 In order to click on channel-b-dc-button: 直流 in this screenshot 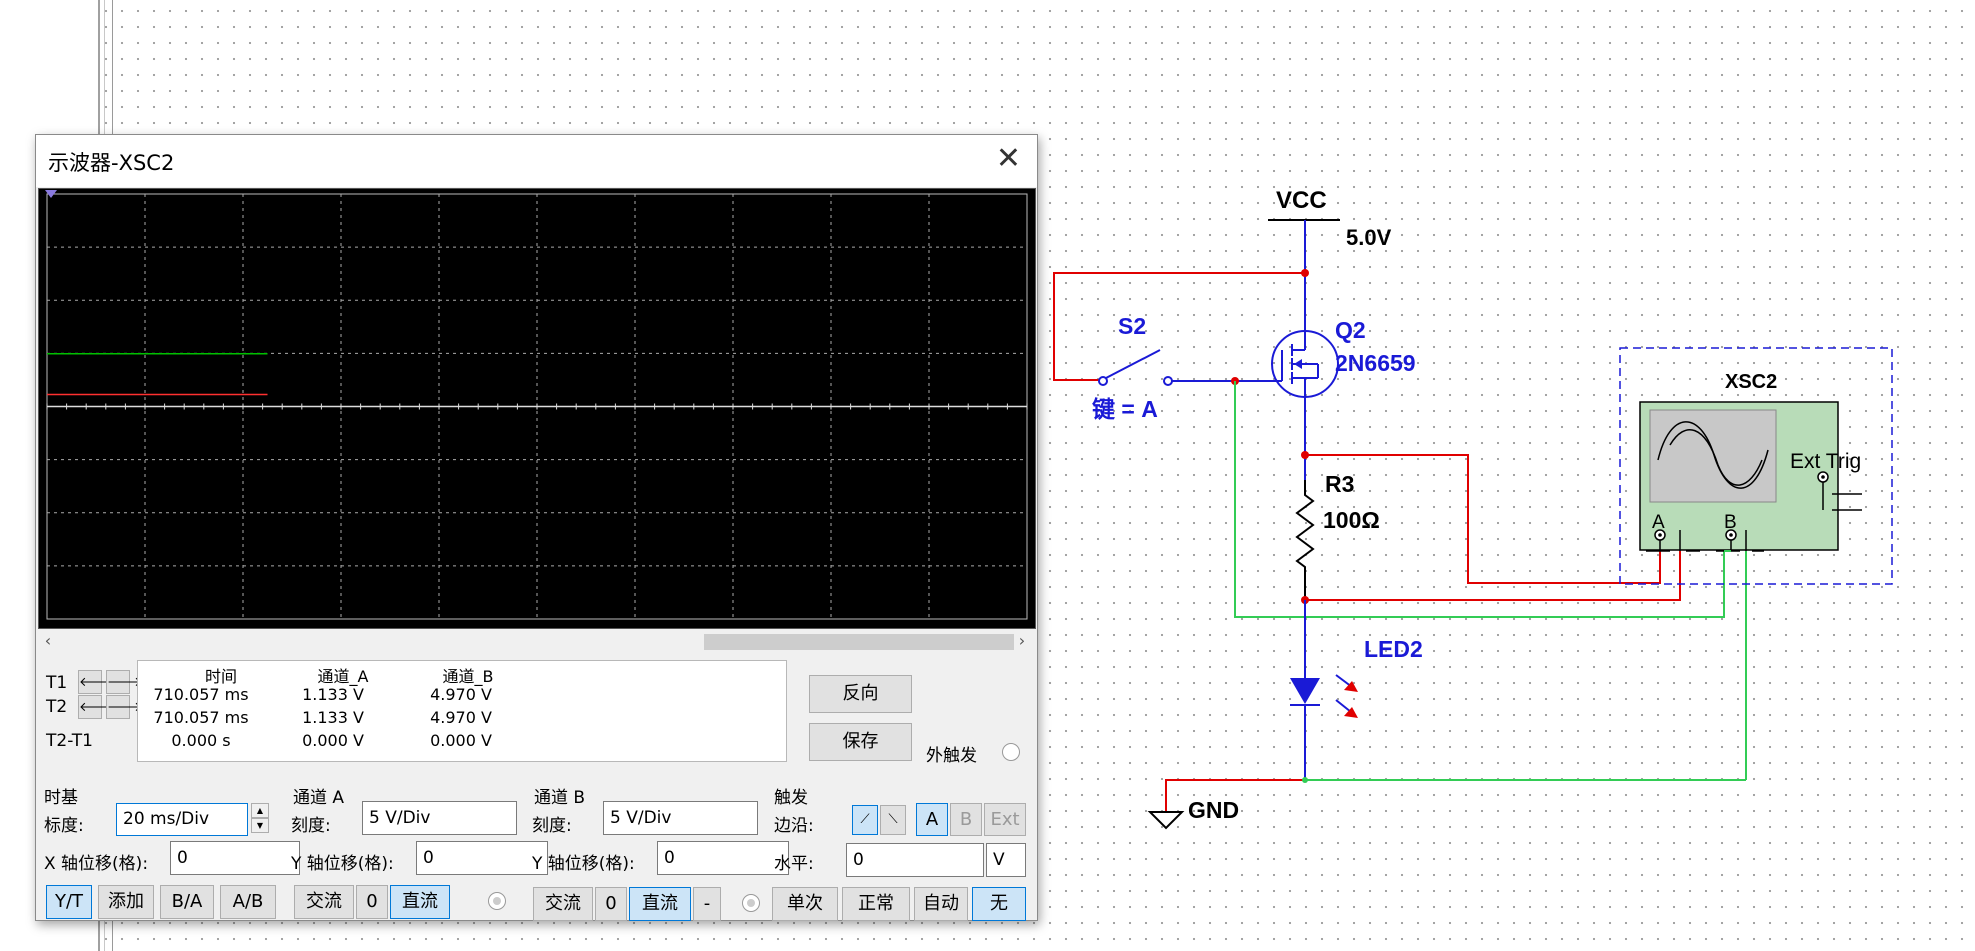, I will do `click(660, 904)`.